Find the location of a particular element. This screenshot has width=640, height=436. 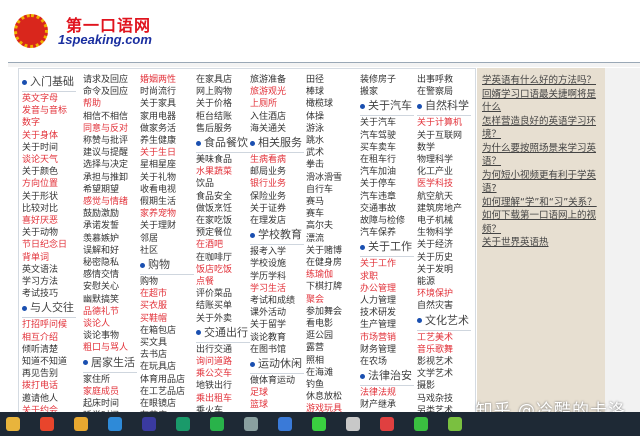

topic-link: 生物科学 is located at coordinates (444, 233).